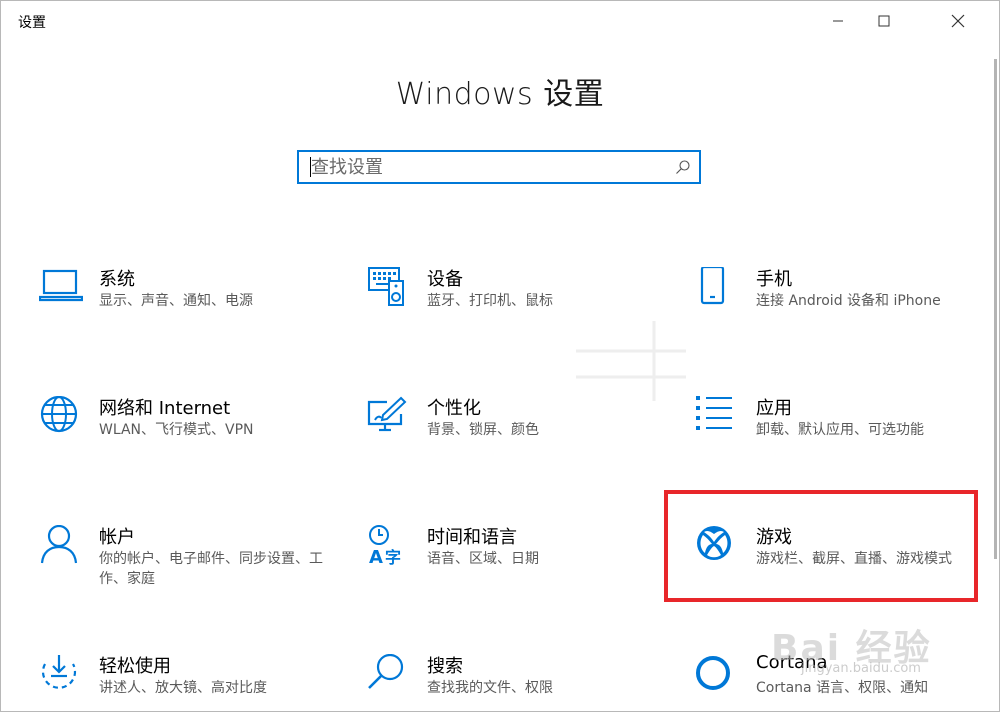 Image resolution: width=1000 pixels, height=712 pixels. Describe the element at coordinates (117, 279) in the screenshot. I see `tile-title: 系统` at that location.